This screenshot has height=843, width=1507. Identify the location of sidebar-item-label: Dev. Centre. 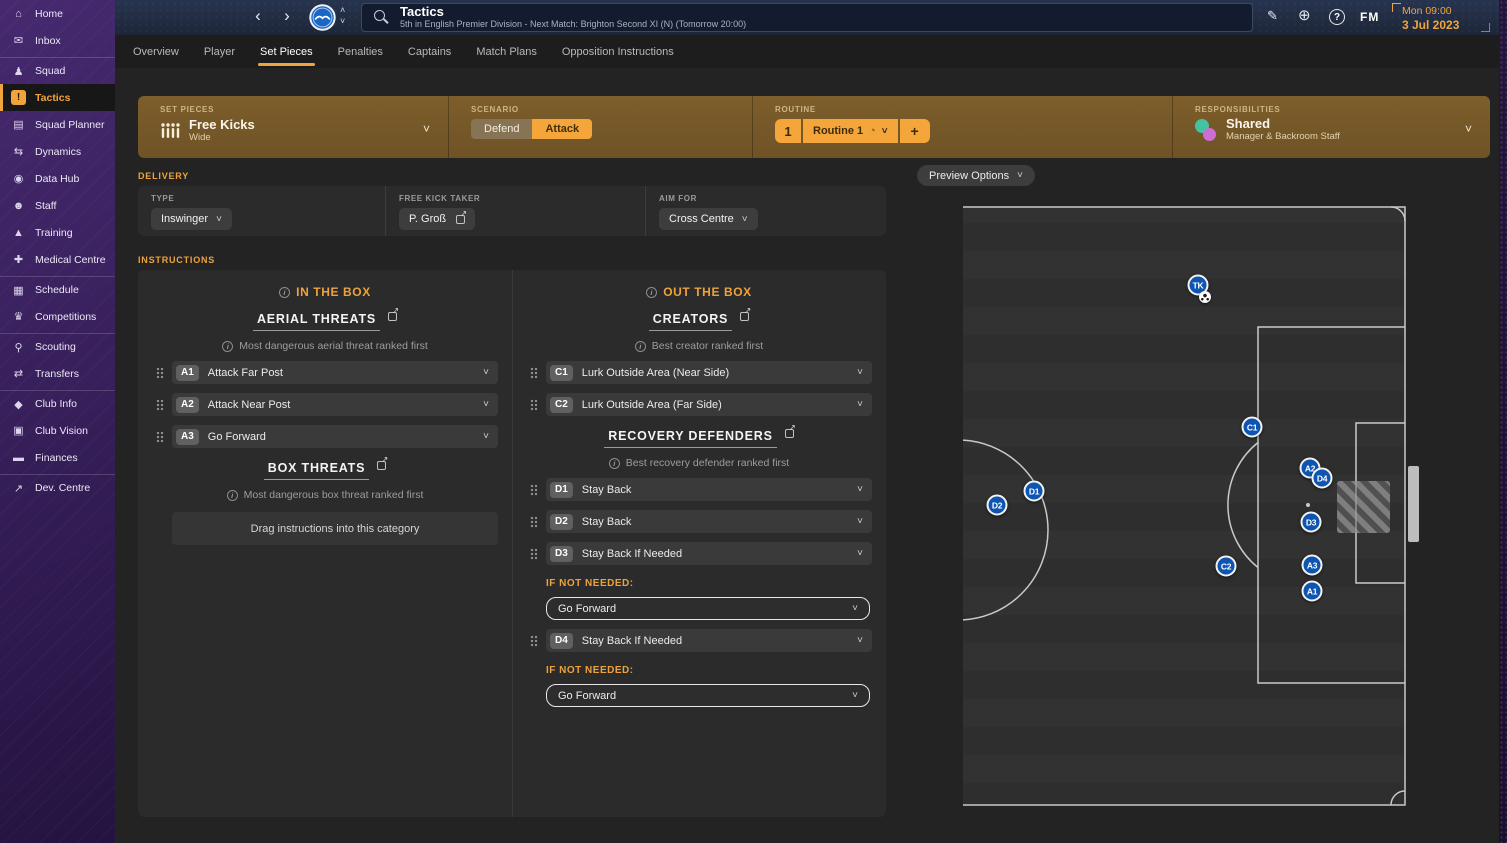
(63, 488).